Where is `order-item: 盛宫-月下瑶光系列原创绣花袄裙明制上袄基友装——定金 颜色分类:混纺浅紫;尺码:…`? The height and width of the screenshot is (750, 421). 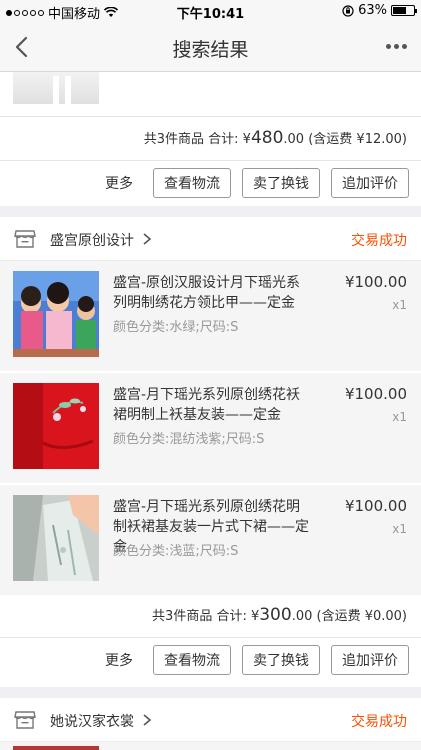 order-item: 盛宫-月下瑶光系列原创绣花袄裙明制上袄基友装——定金 颜色分类:混纺浅紫;尺码:… is located at coordinates (210, 428).